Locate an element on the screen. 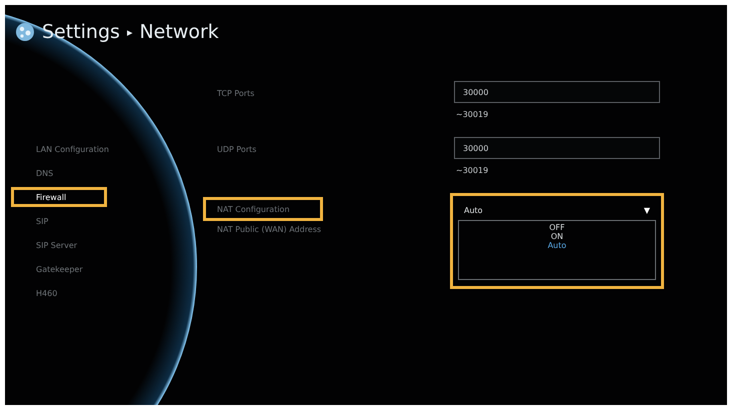  dropdown-option: OFF is located at coordinates (557, 227).